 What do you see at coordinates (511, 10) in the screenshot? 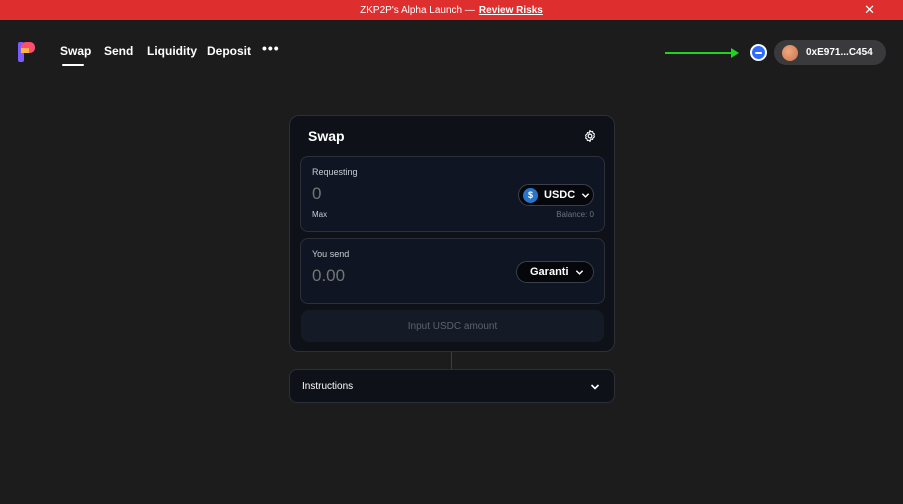
I see `review-risks-link: Review Risks` at bounding box center [511, 10].